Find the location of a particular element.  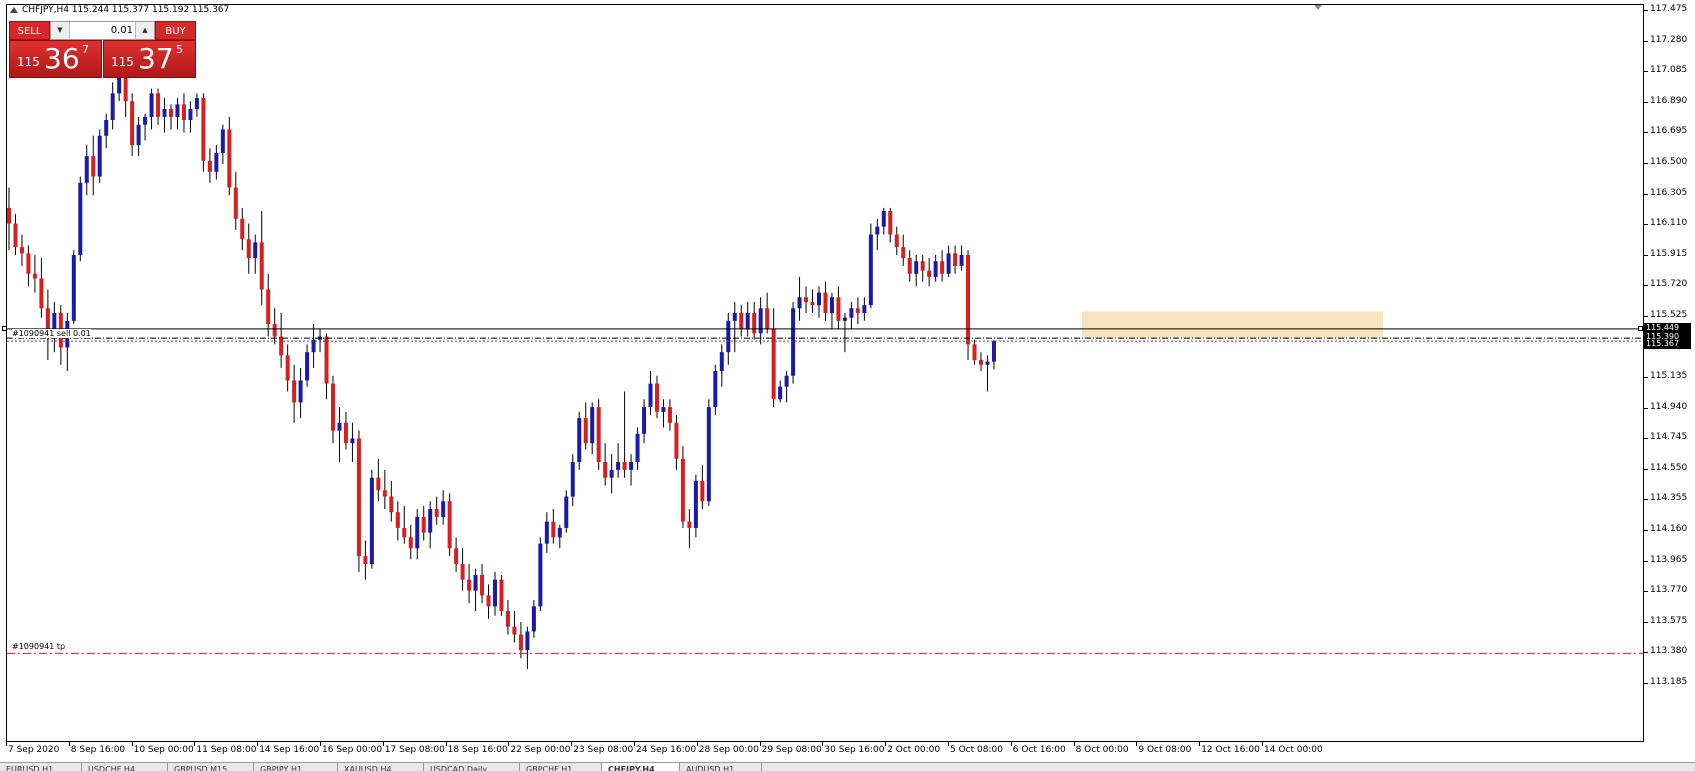

price-label: 113.965 is located at coordinates (1669, 559).